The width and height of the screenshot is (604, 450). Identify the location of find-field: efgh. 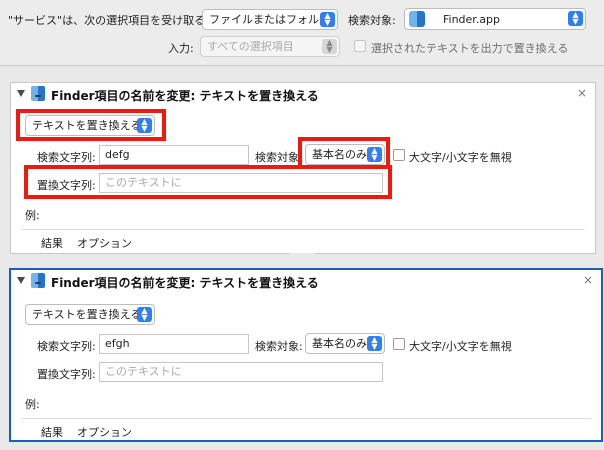
(174, 344).